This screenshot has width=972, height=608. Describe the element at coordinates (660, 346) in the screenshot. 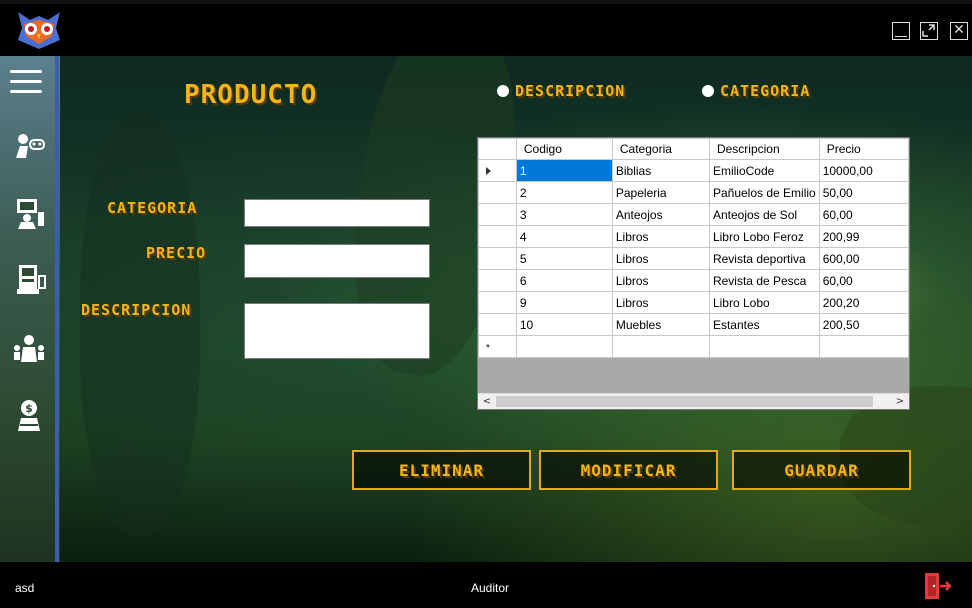

I see `cell-categoria` at that location.